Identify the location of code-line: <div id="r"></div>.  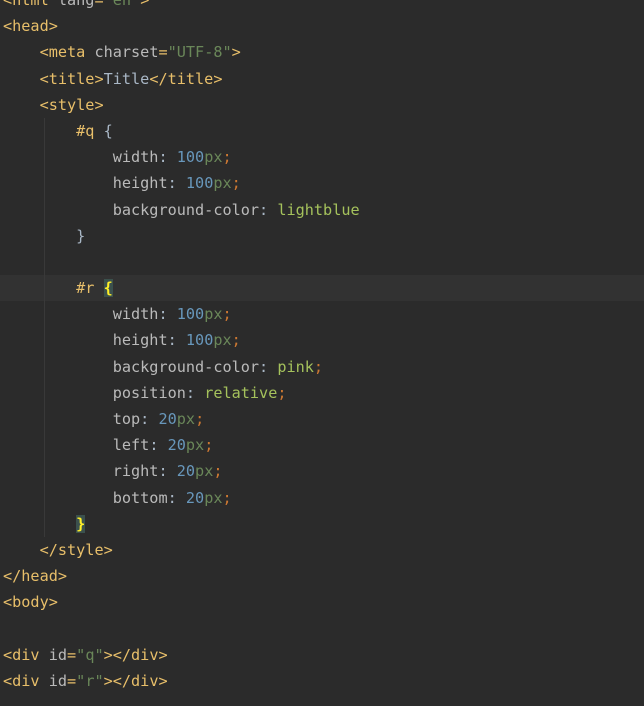
(322, 681).